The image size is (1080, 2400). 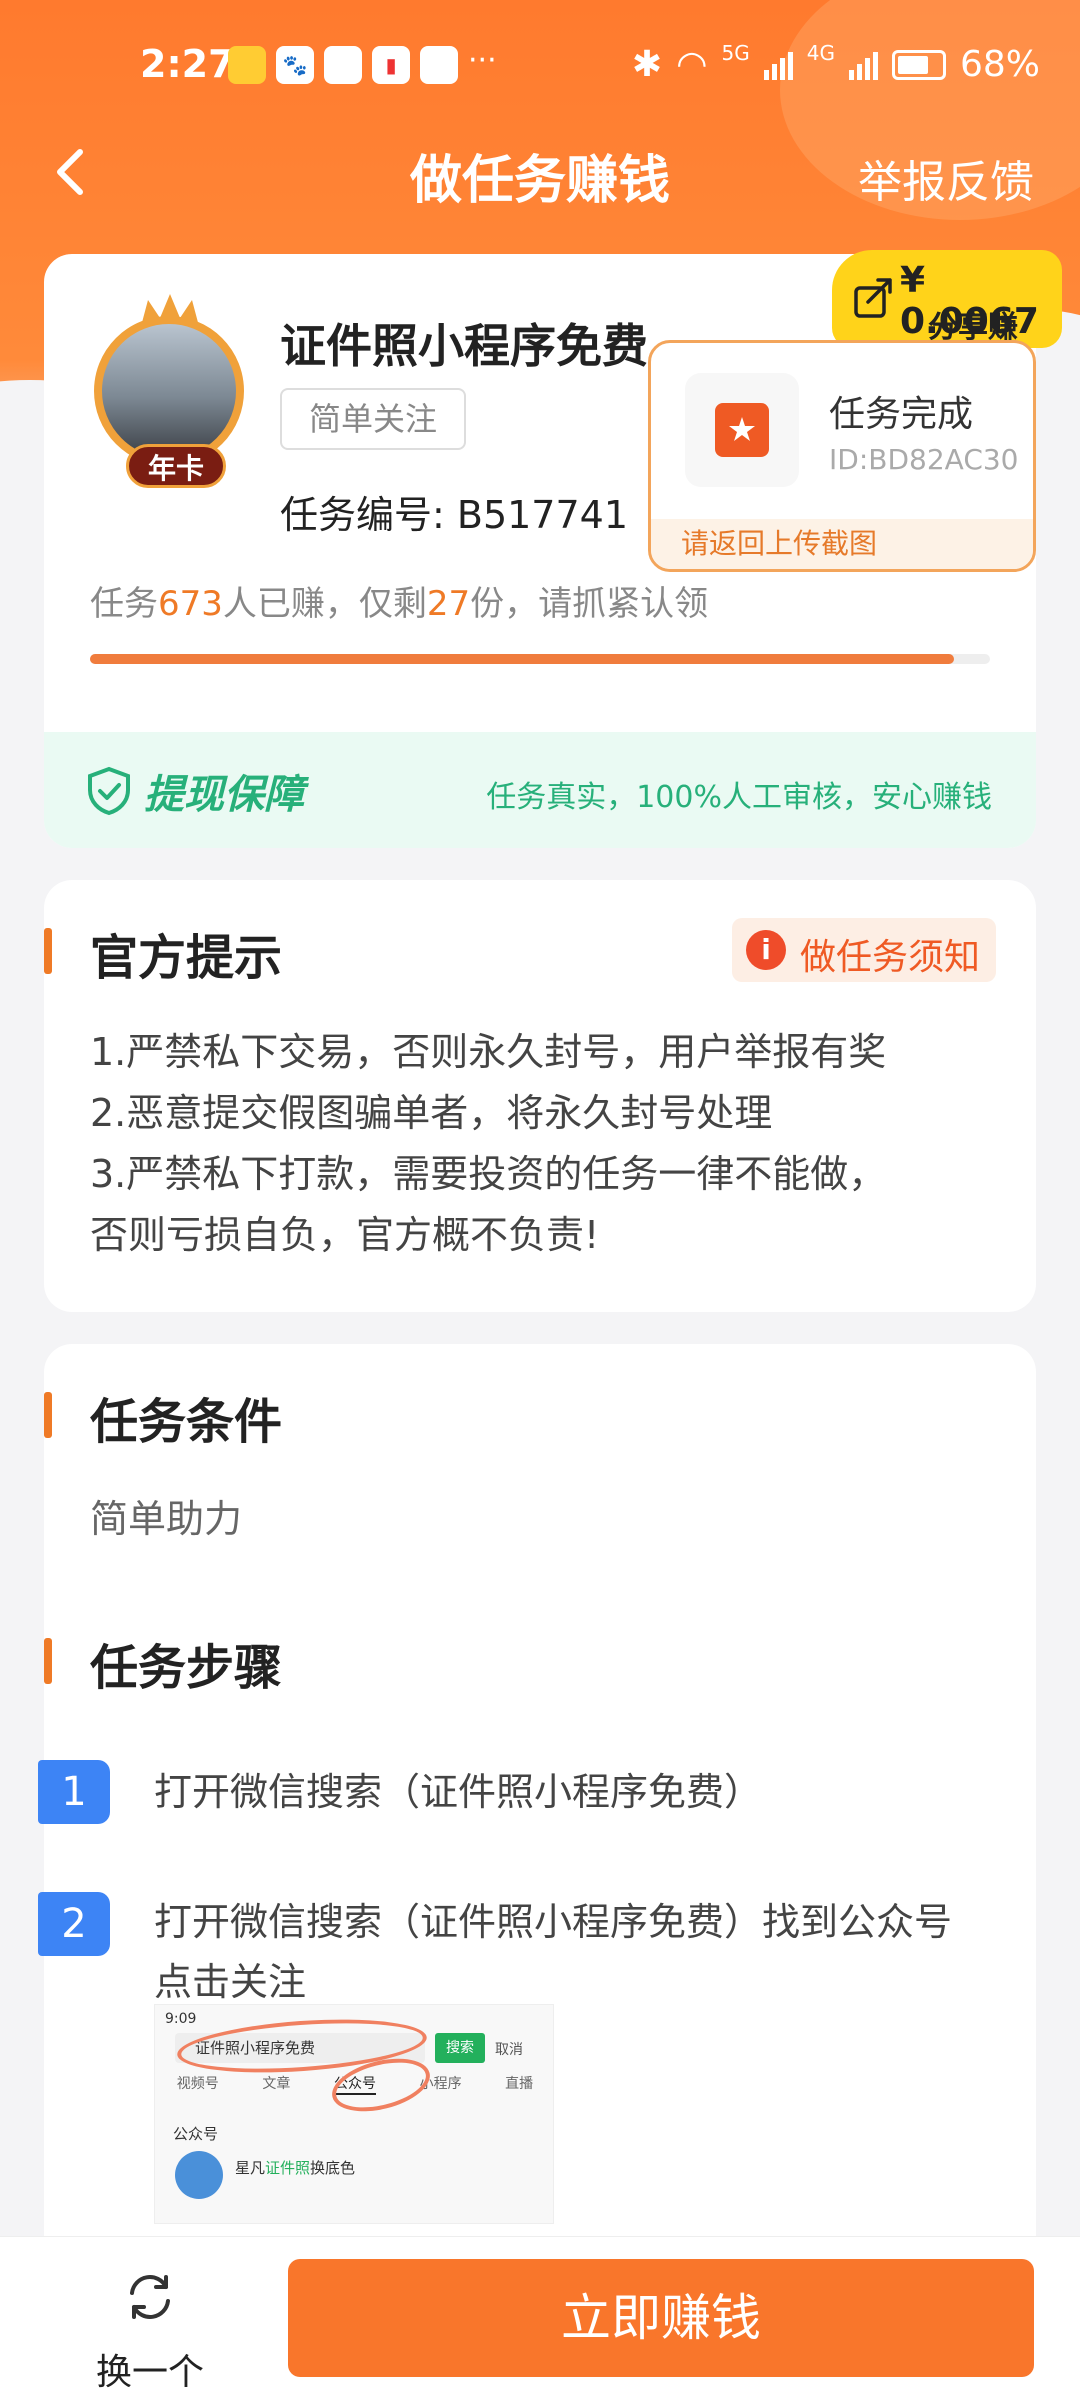 What do you see at coordinates (460, 2048) in the screenshot?
I see `shot-search-button: 搜索` at bounding box center [460, 2048].